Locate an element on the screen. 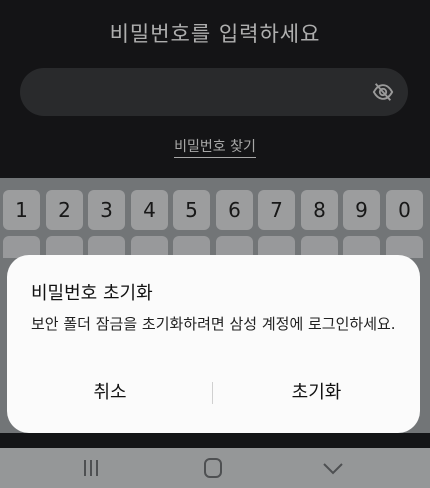  dialog-title: 비밀번호 초기화 is located at coordinates (92, 293).